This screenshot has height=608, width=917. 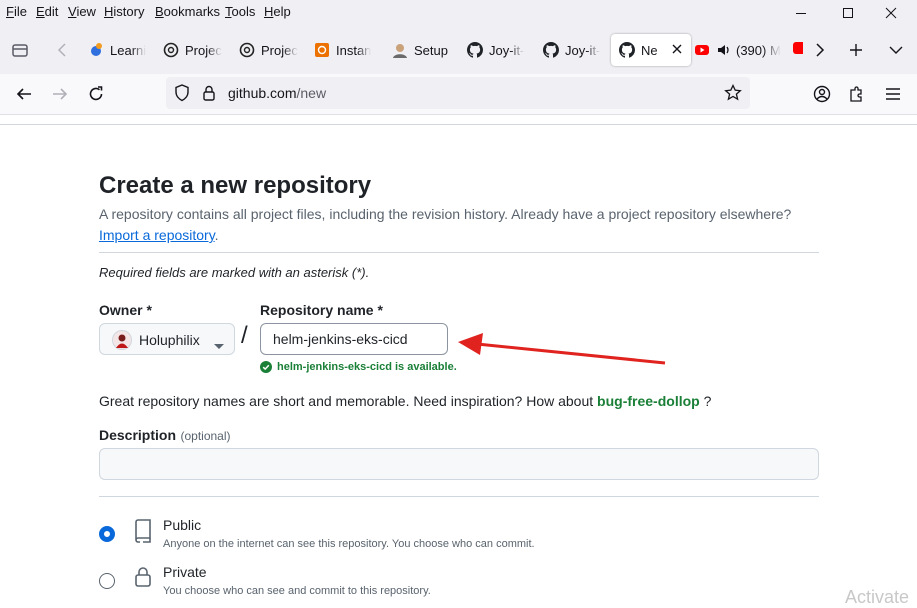 I want to click on learn-icon, so click(x=96, y=50).